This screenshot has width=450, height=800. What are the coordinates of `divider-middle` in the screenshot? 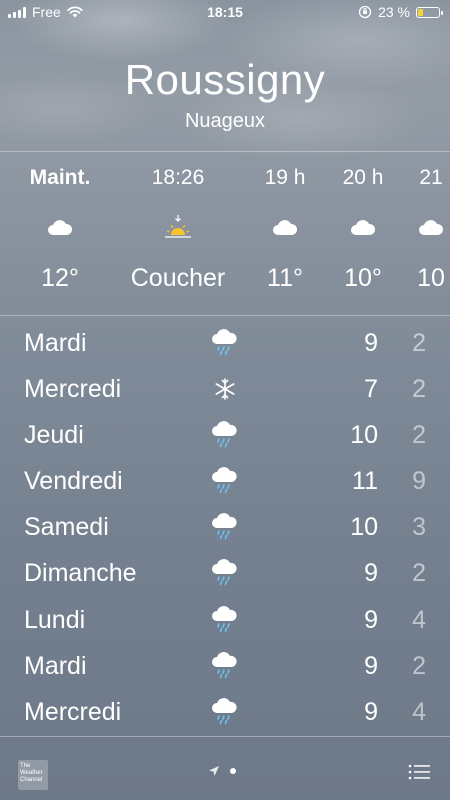 It's located at (225, 315).